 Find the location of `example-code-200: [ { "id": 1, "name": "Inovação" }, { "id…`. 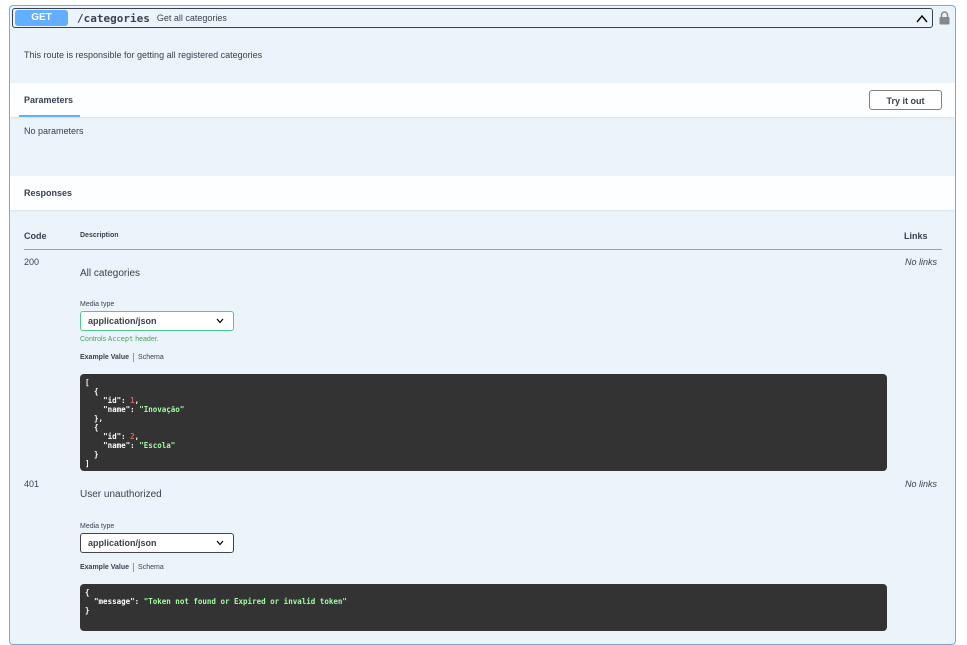

example-code-200: [ { "id": 1, "name": "Inovação" }, { "id… is located at coordinates (483, 422).